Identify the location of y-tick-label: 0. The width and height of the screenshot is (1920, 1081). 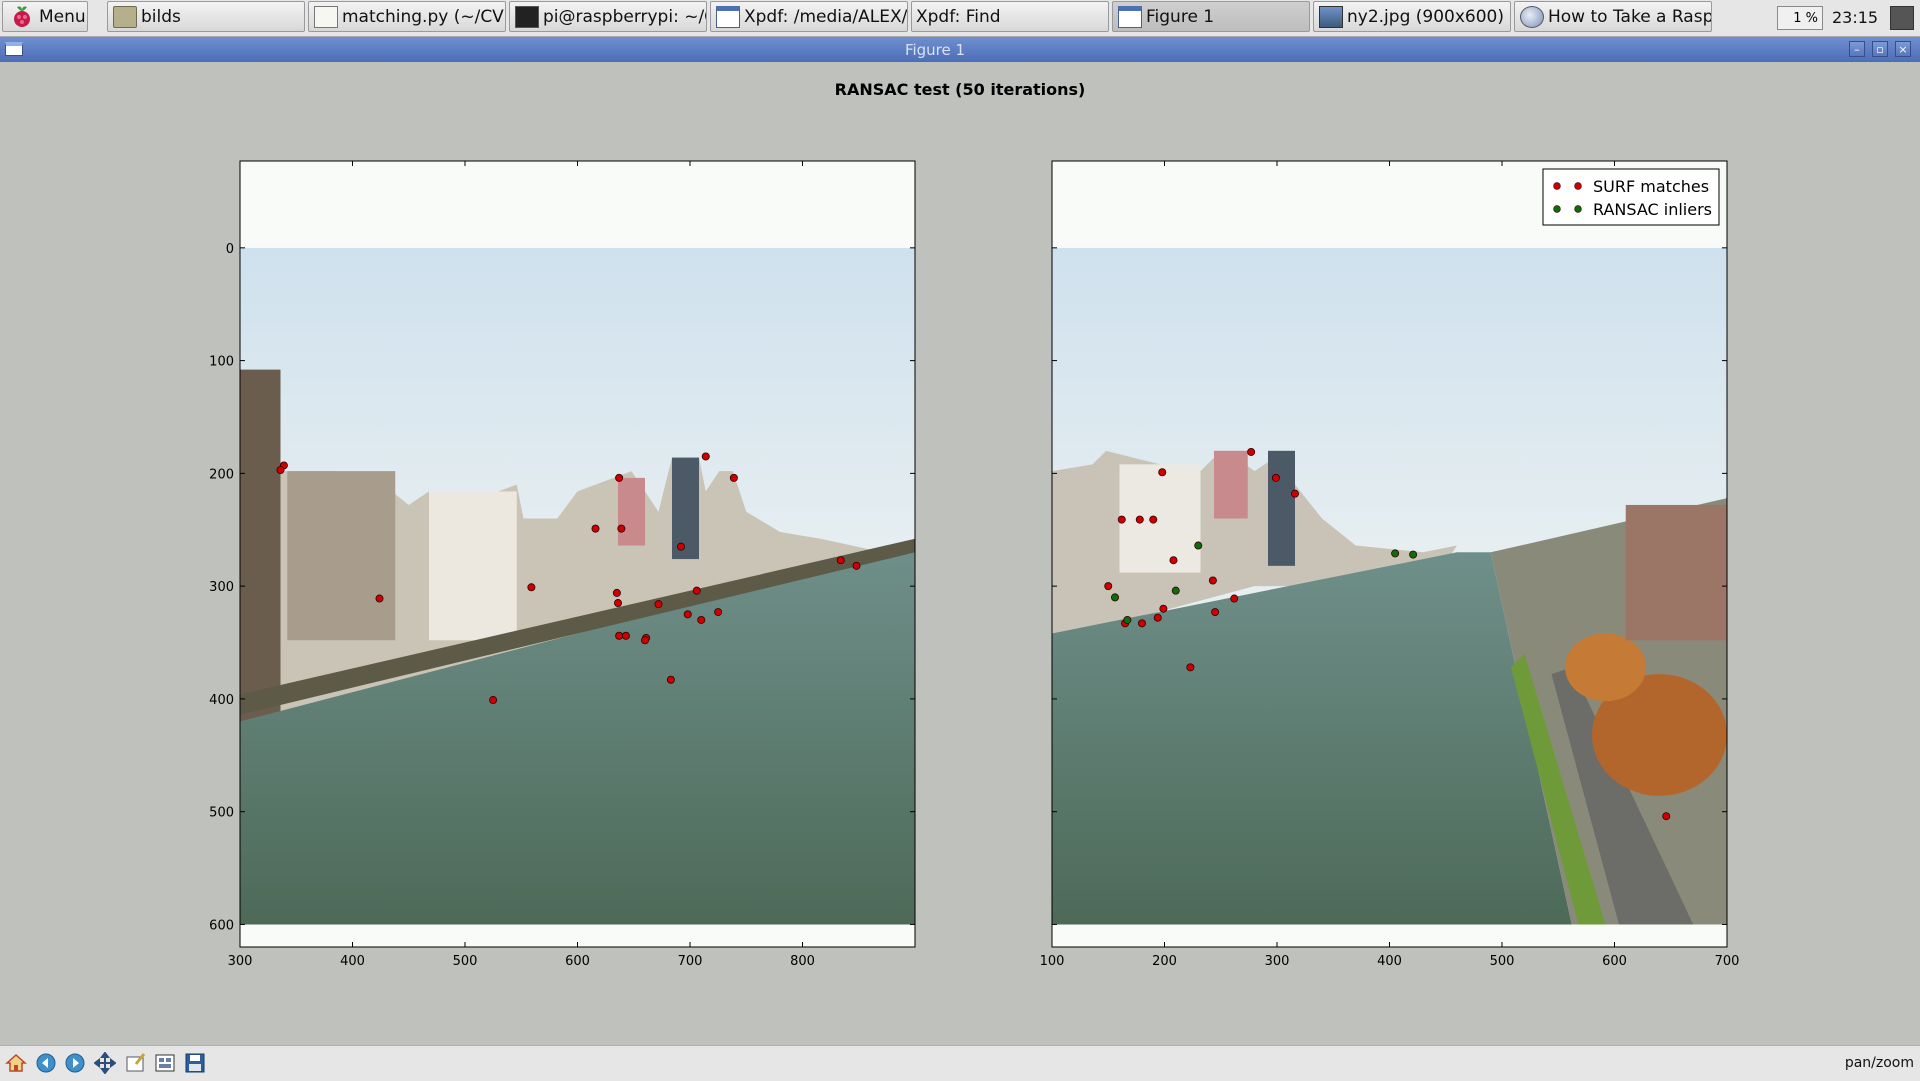
(230, 249).